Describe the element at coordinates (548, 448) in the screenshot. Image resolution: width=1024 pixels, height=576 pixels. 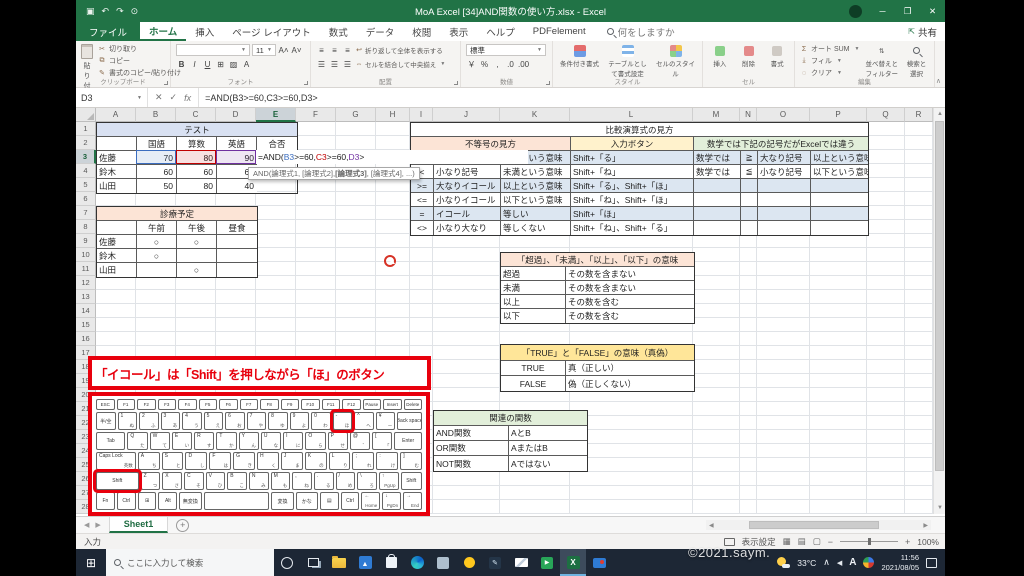
I see `cell: AまたはB` at that location.